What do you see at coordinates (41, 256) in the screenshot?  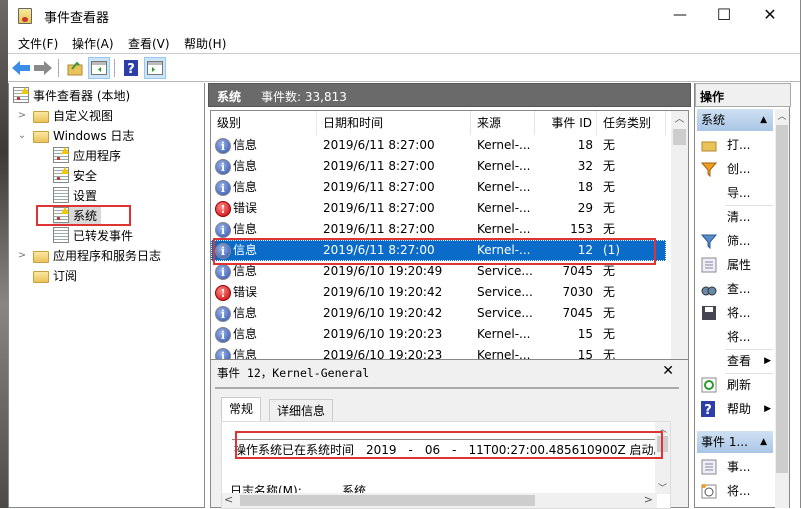 I see `folder-icon` at bounding box center [41, 256].